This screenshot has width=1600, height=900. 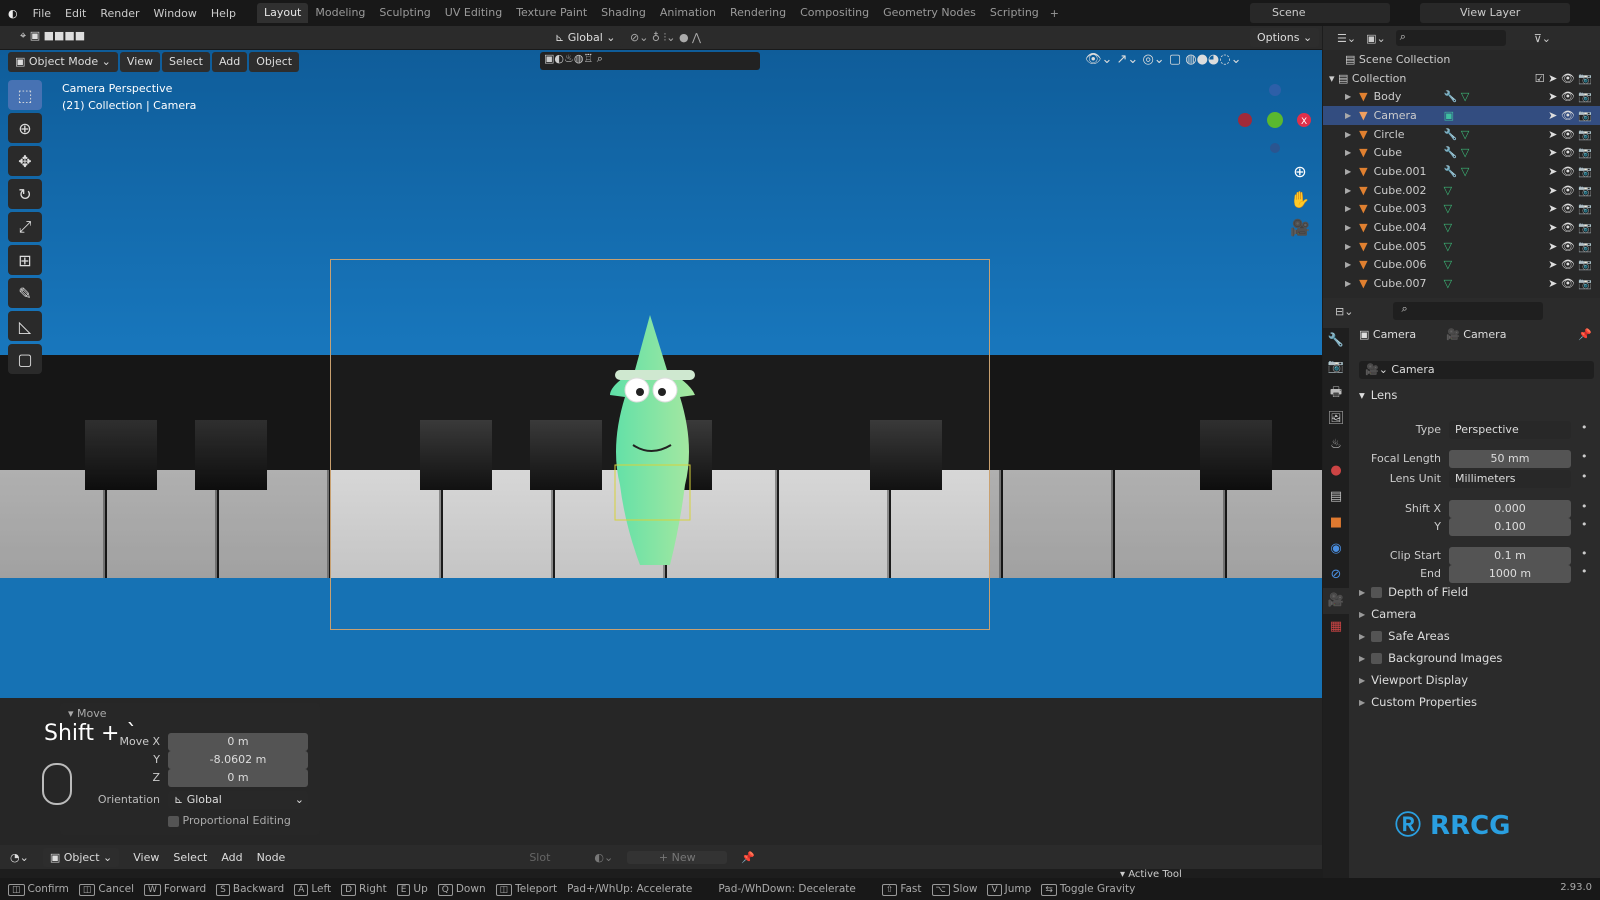 What do you see at coordinates (1376, 38) in the screenshot?
I see `view-filter-icon: ▣⌄` at bounding box center [1376, 38].